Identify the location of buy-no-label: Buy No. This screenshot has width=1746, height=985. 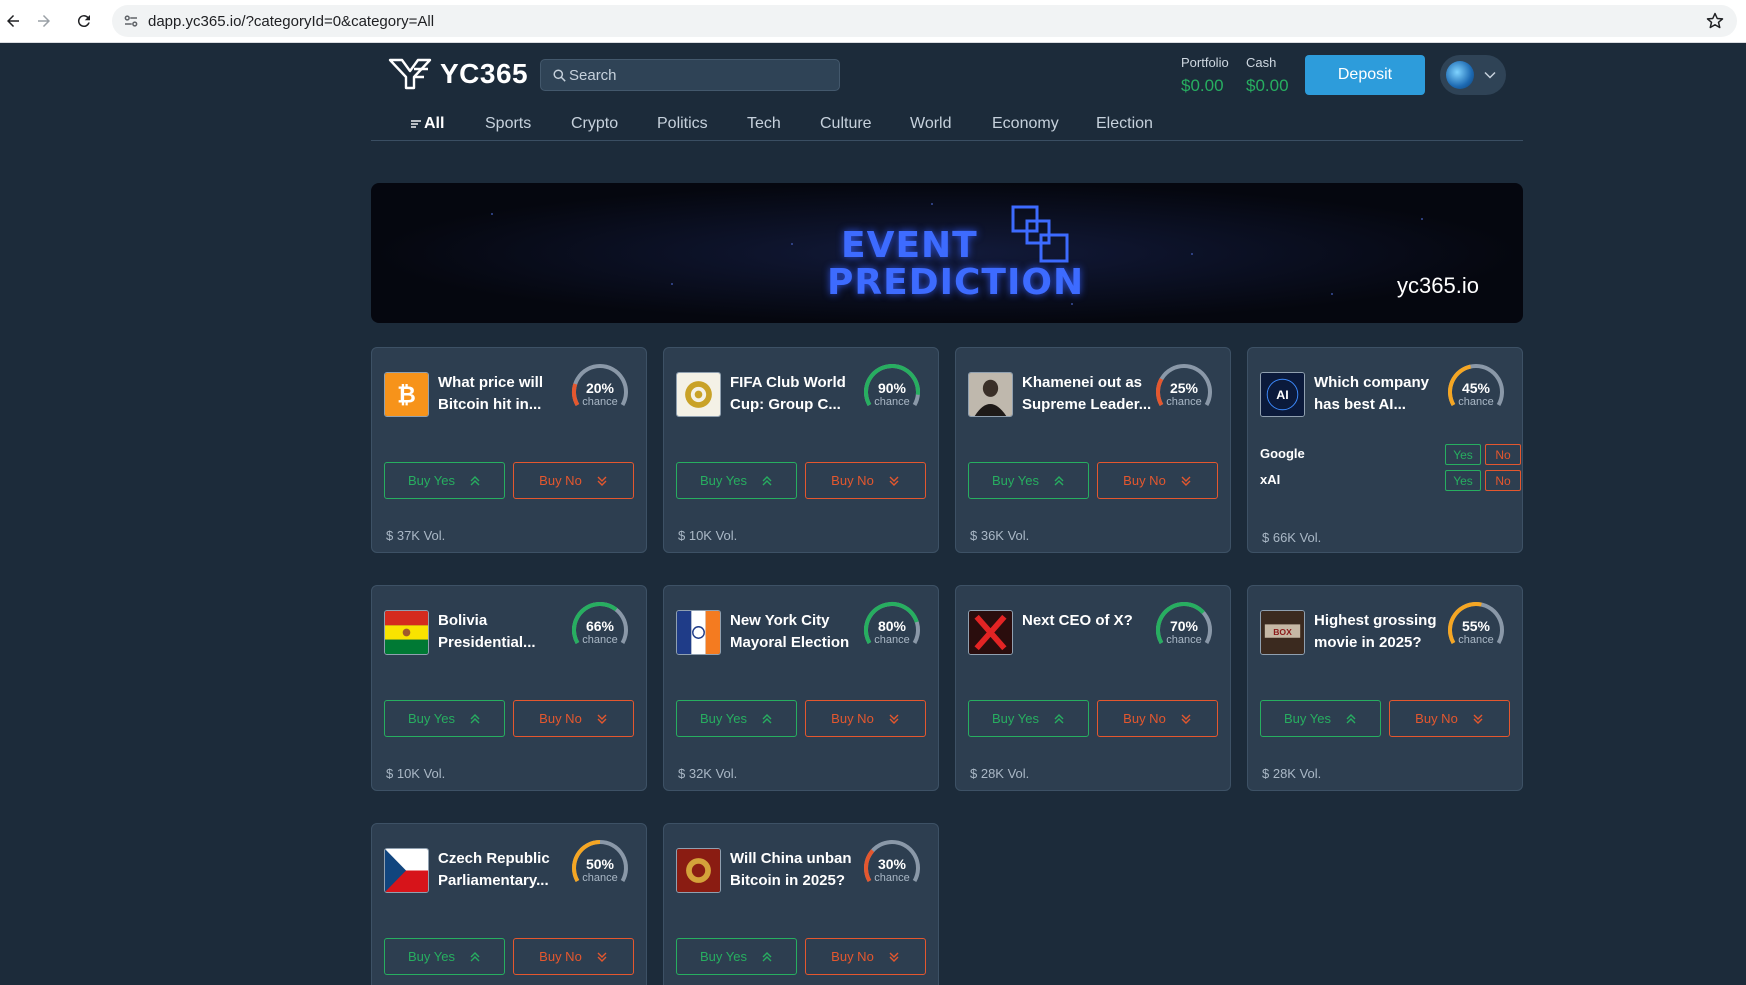
(1144, 480).